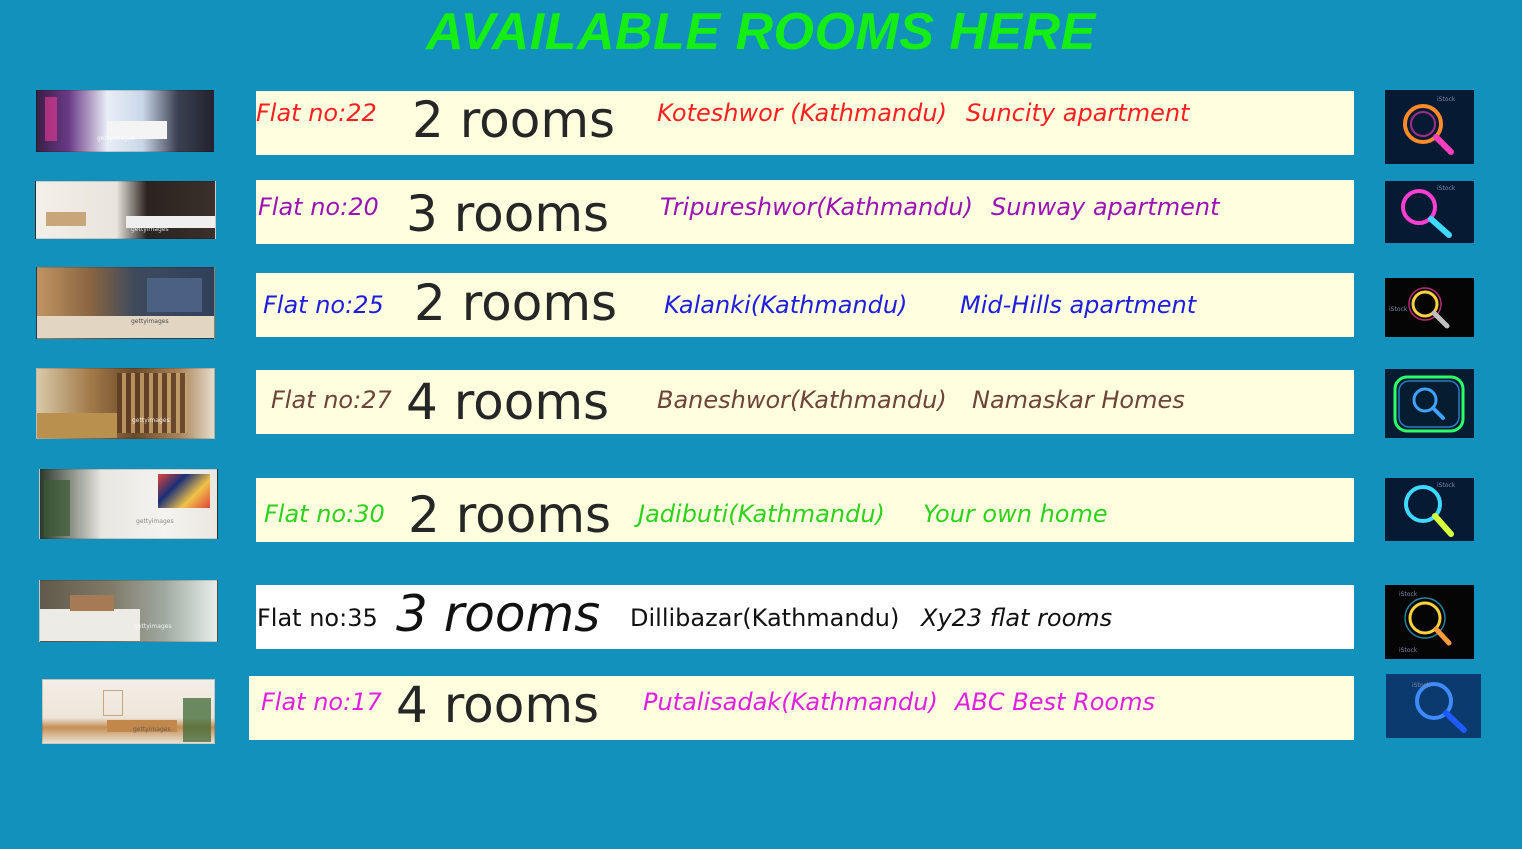 This screenshot has height=849, width=1522. What do you see at coordinates (316, 113) in the screenshot?
I see `flat-number: Flat no:22` at bounding box center [316, 113].